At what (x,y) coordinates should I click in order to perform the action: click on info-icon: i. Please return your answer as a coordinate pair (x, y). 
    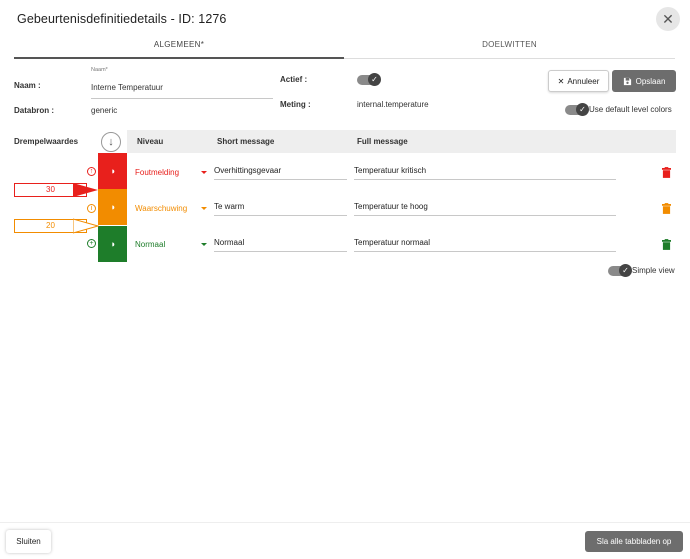
    Looking at the image, I should click on (91, 208).